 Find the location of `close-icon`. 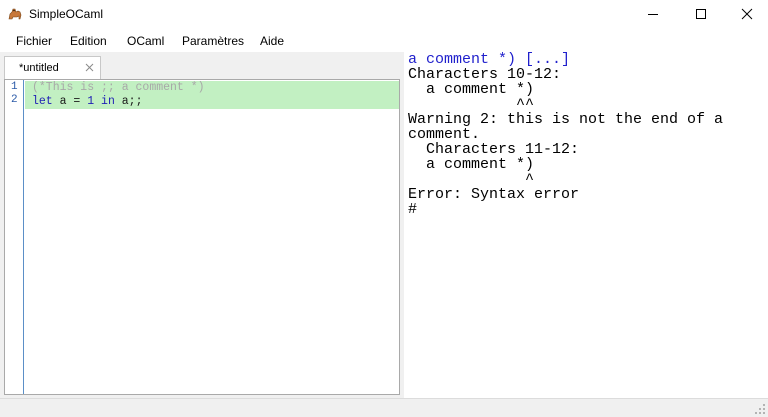

close-icon is located at coordinates (747, 14).